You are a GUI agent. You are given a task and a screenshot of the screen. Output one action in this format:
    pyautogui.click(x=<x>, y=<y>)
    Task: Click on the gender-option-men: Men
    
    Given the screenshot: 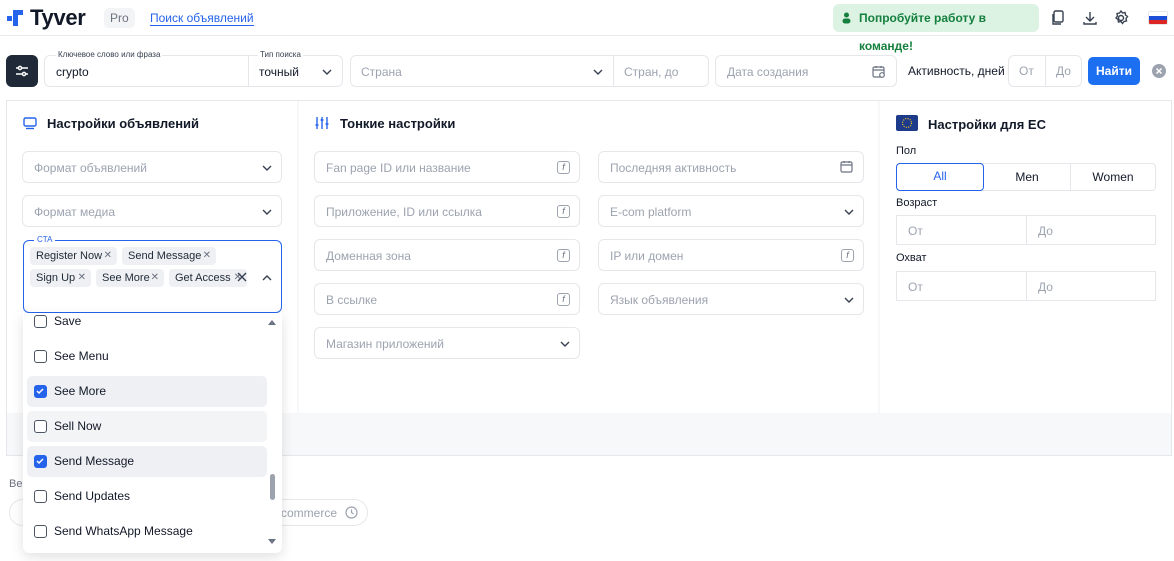 What is the action you would take?
    pyautogui.click(x=1027, y=177)
    